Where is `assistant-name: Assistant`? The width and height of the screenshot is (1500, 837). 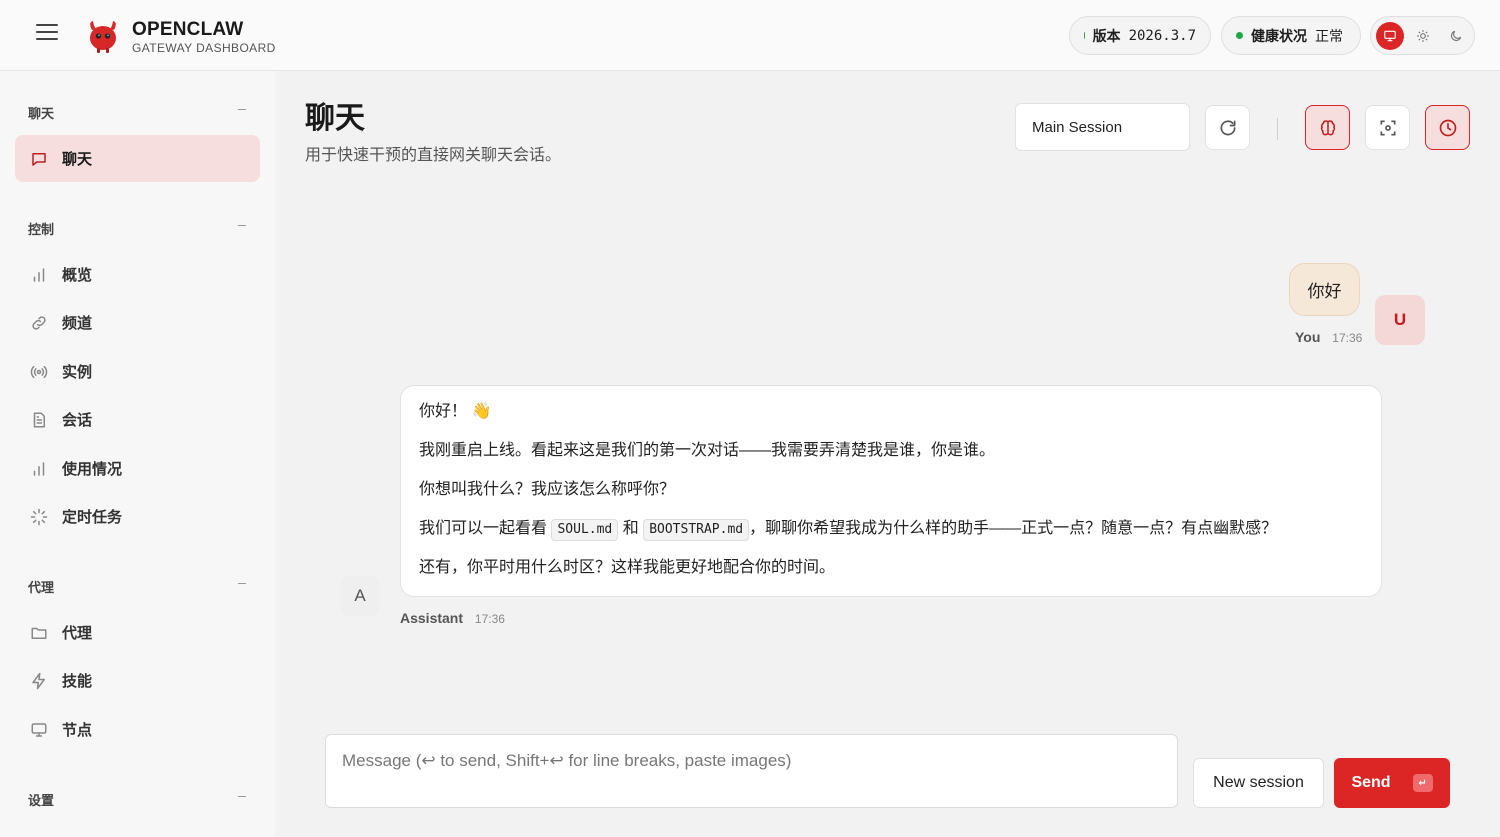
assistant-name: Assistant is located at coordinates (432, 618).